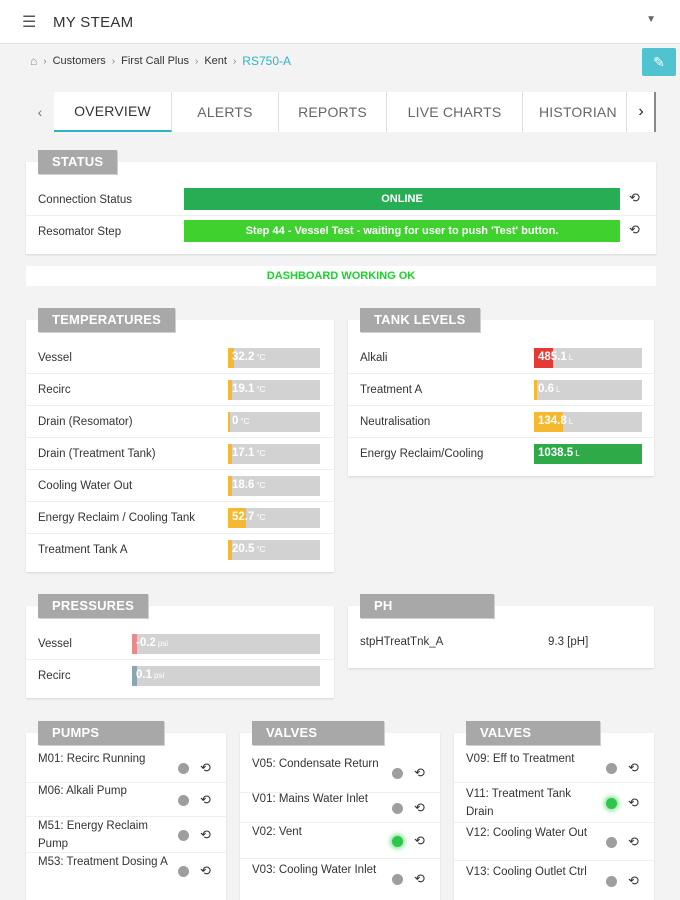 The width and height of the screenshot is (680, 900). I want to click on pressure-value-number: 0.1, so click(144, 675).